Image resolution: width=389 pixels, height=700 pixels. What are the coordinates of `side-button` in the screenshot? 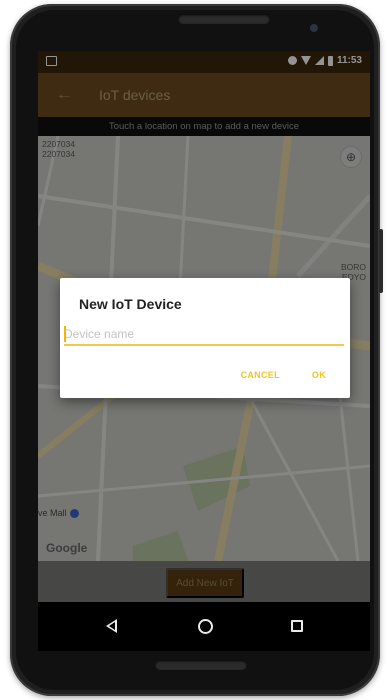 It's located at (381, 261).